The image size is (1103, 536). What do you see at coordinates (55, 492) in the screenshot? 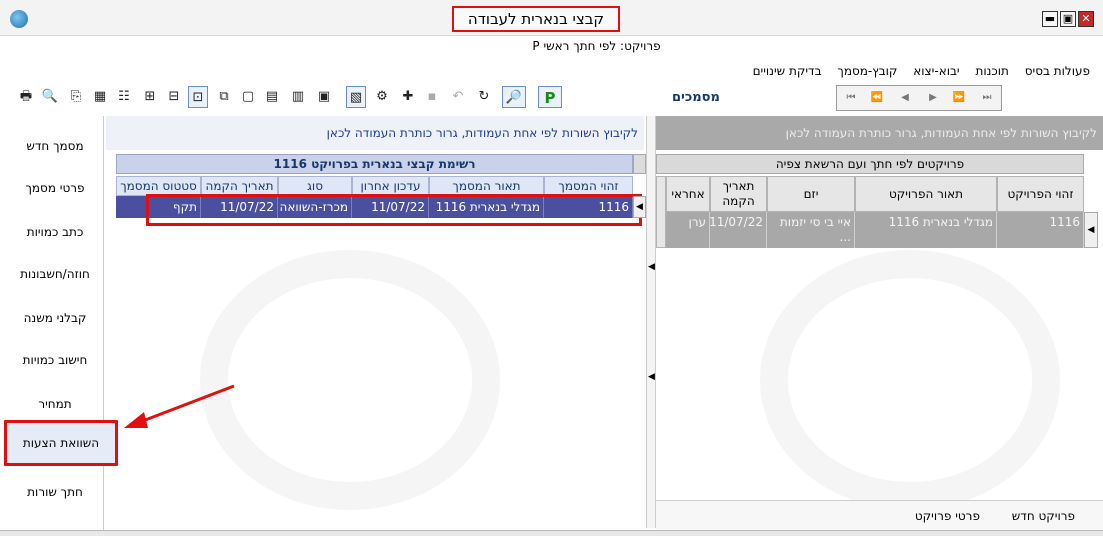
I see `sidebar-item-row-section: חתך שורות` at bounding box center [55, 492].